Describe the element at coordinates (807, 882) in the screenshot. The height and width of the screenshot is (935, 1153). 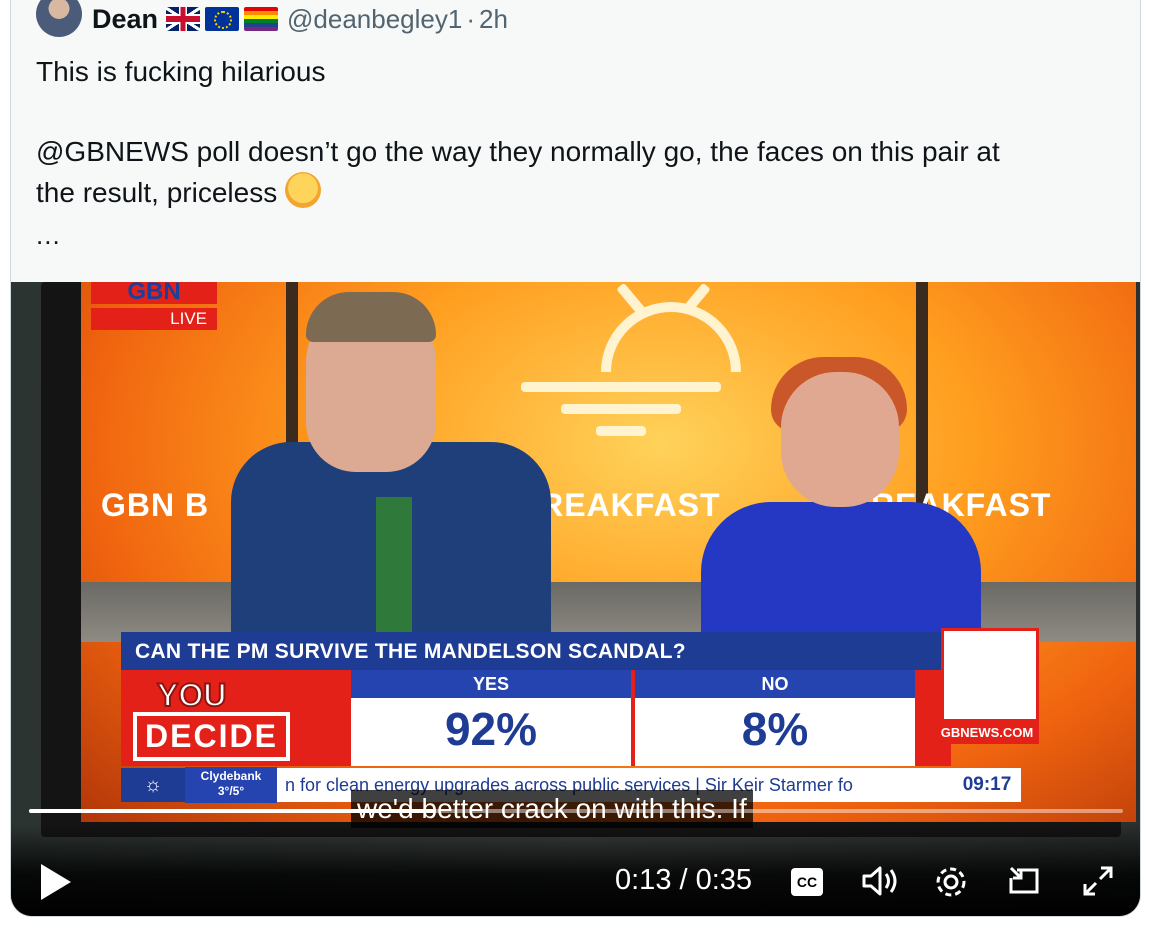
I see `captions-button: CC` at that location.